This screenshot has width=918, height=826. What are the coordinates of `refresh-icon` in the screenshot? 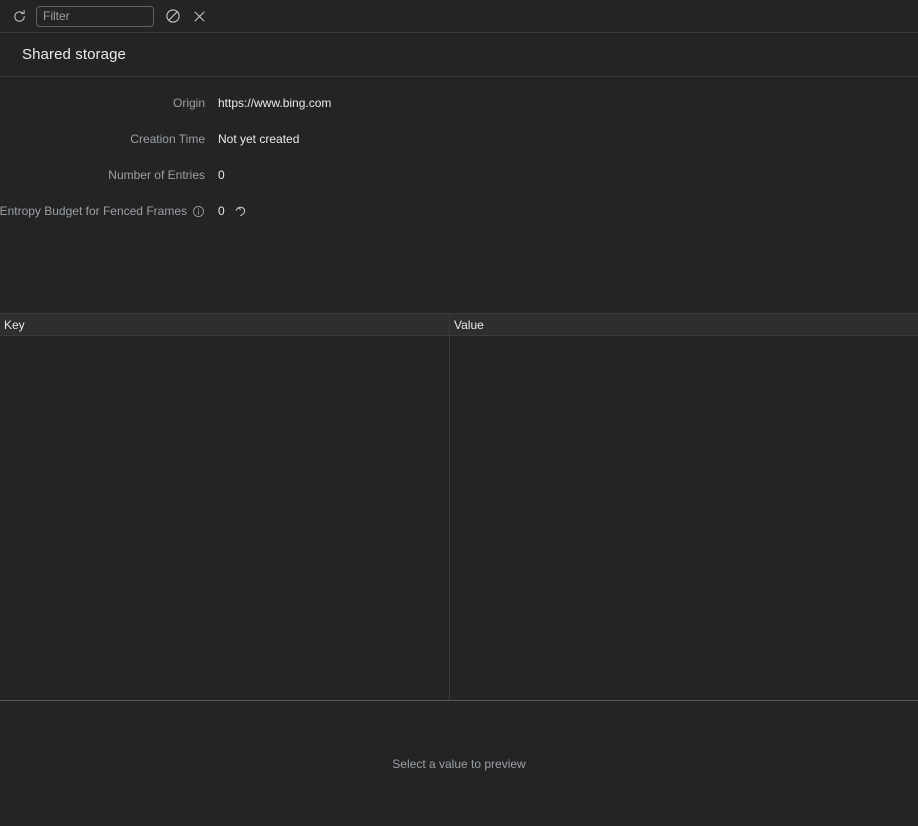 It's located at (19, 16).